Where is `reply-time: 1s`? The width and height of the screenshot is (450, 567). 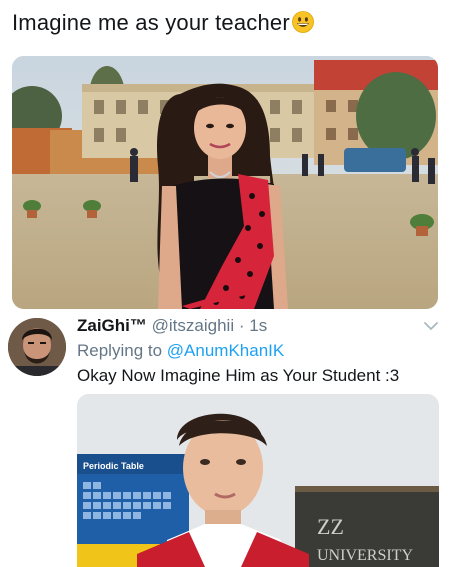 reply-time: 1s is located at coordinates (258, 325).